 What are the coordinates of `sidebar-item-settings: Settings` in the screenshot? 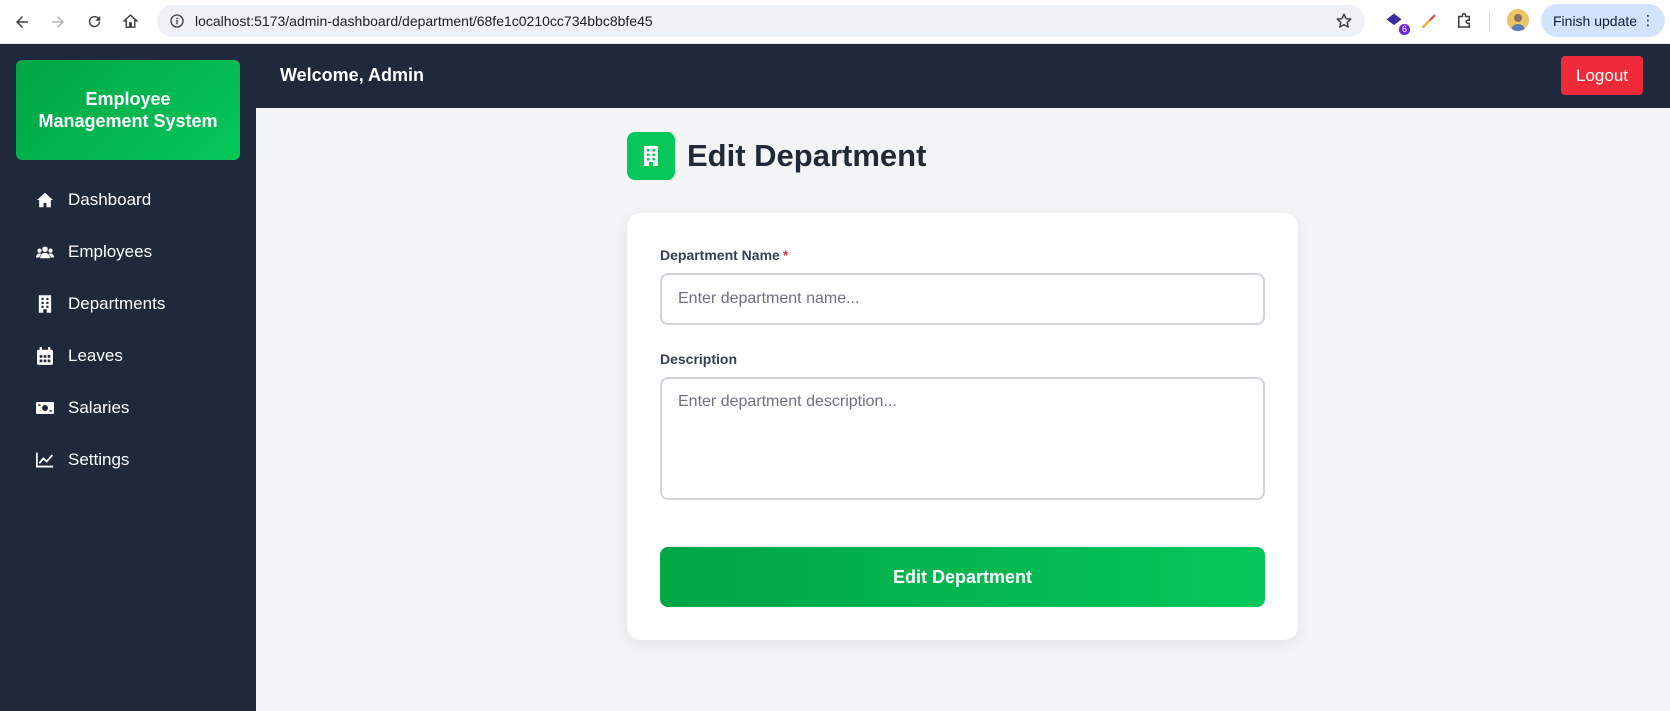 It's located at (128, 460).